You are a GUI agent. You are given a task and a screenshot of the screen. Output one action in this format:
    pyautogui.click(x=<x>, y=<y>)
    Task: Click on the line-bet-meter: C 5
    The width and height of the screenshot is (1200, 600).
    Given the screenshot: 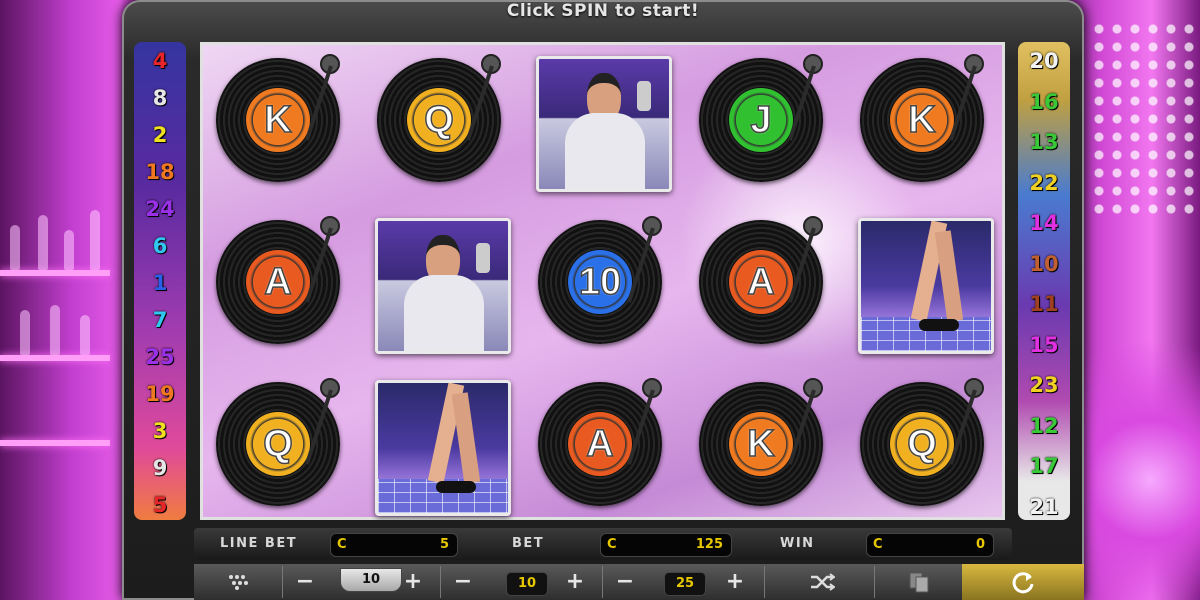 What is the action you would take?
    pyautogui.click(x=394, y=545)
    